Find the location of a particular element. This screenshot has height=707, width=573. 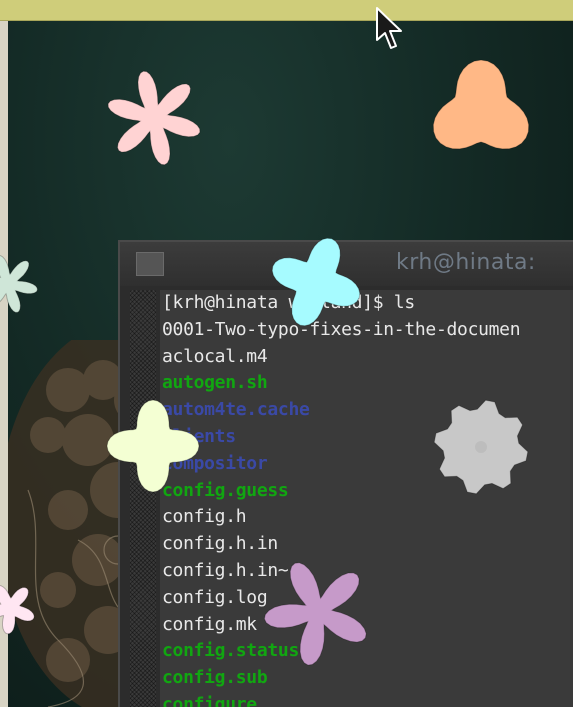

terminal-line: [krh@hinata wayland]$ ls is located at coordinates (288, 302).